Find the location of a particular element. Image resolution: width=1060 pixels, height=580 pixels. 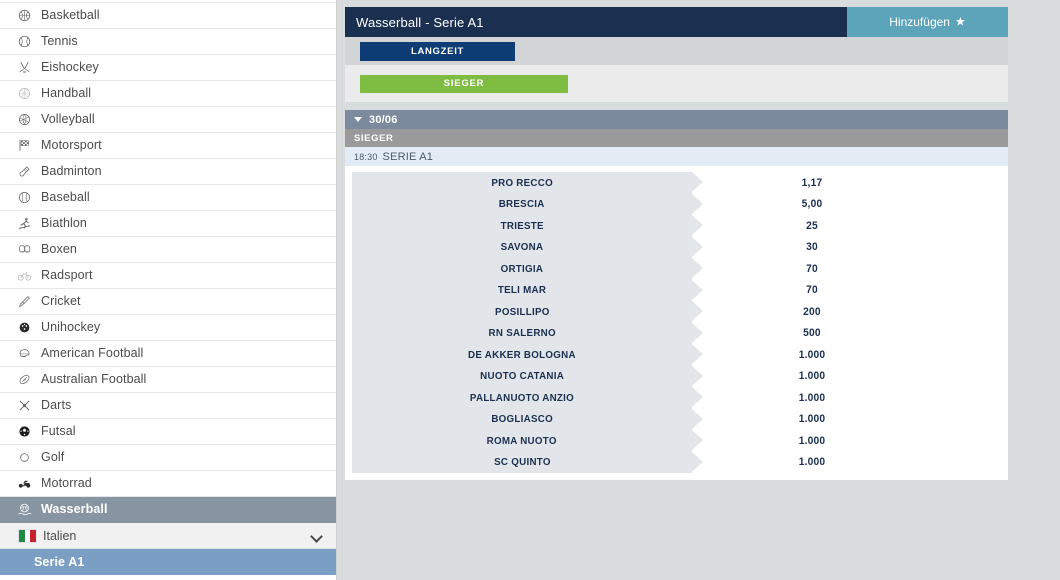

sidebar-item-motorsport: Motorsport is located at coordinates (168, 146).